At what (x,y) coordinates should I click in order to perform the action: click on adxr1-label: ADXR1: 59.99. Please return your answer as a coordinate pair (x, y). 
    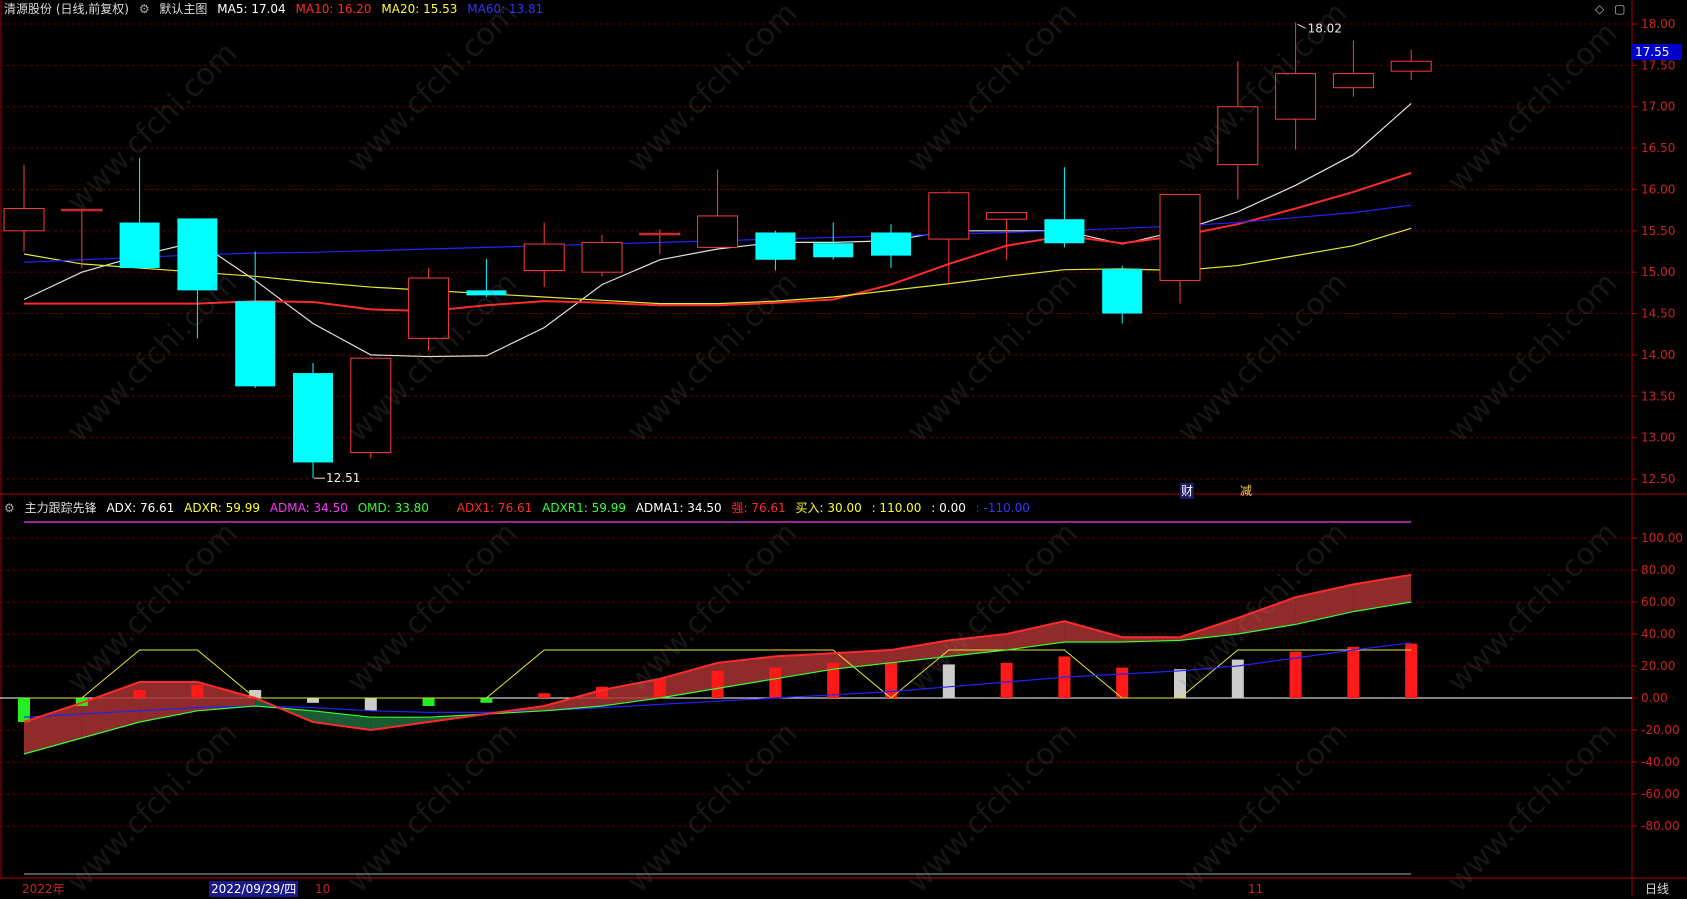
    Looking at the image, I should click on (584, 508).